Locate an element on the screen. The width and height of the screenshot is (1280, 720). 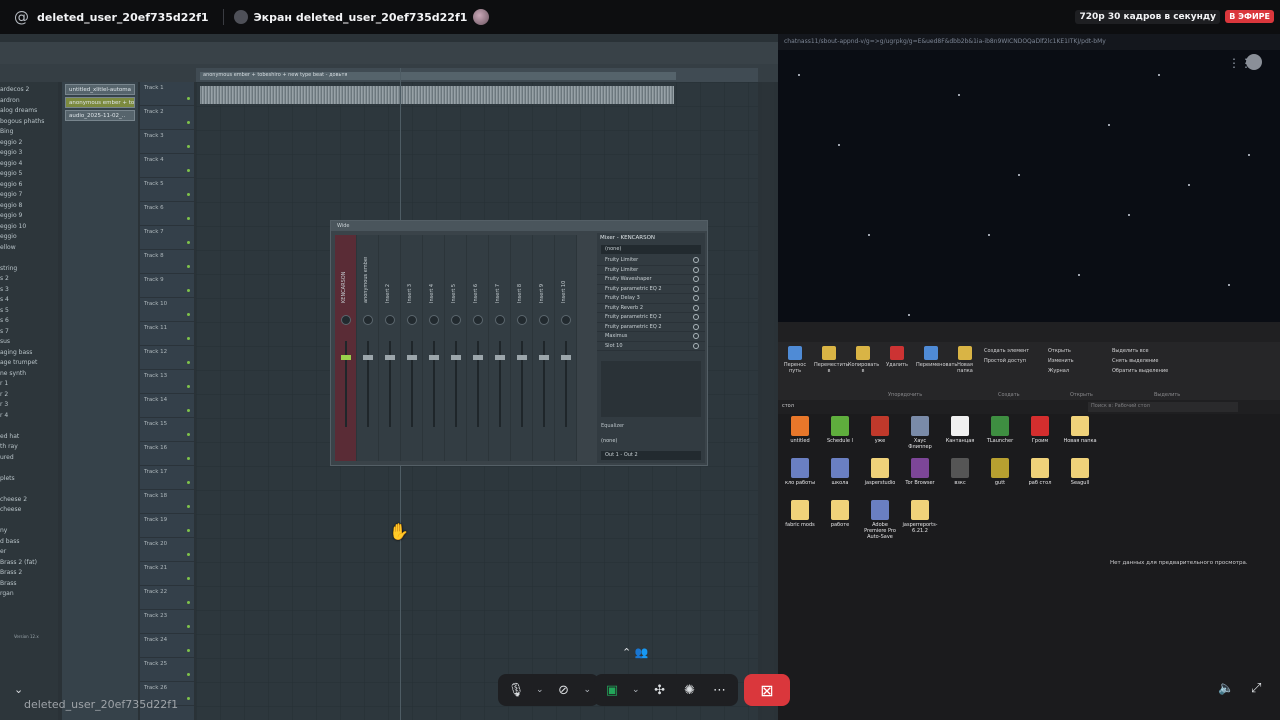
mixer-none-select: (none) is located at coordinates (651, 249).